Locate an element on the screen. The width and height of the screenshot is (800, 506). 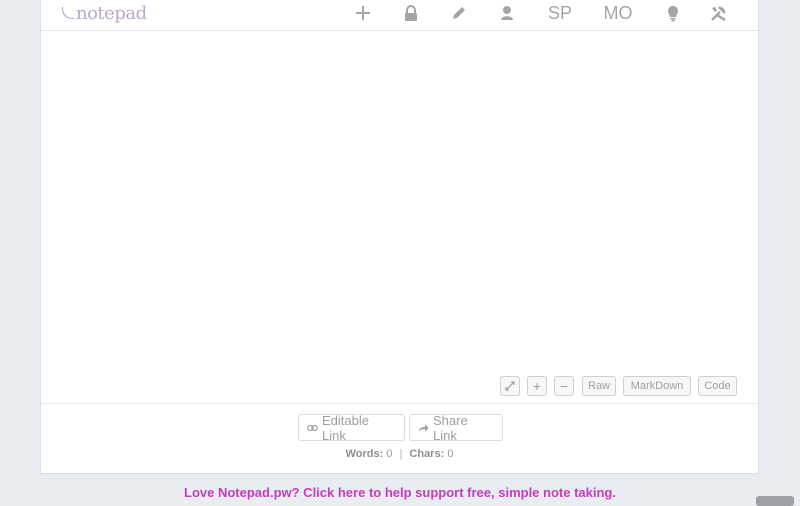
user-button is located at coordinates (507, 13).